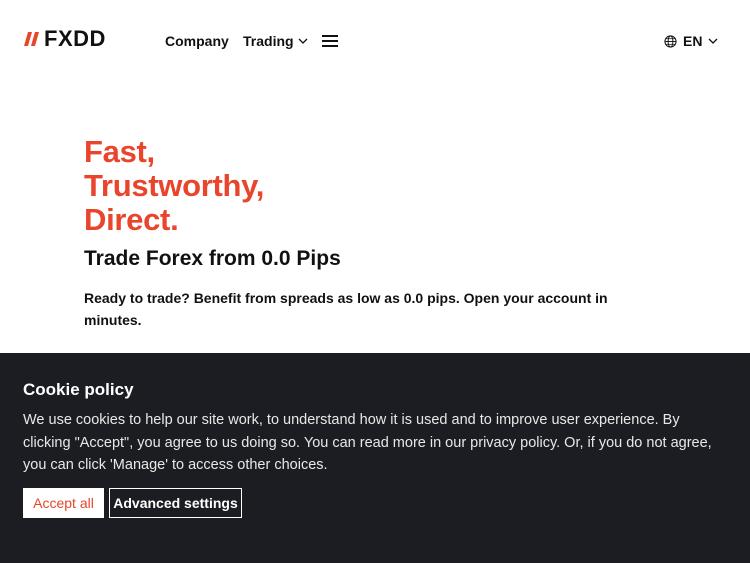 This screenshot has height=563, width=750. What do you see at coordinates (119, 151) in the screenshot?
I see `hero-title-line: Fast,` at bounding box center [119, 151].